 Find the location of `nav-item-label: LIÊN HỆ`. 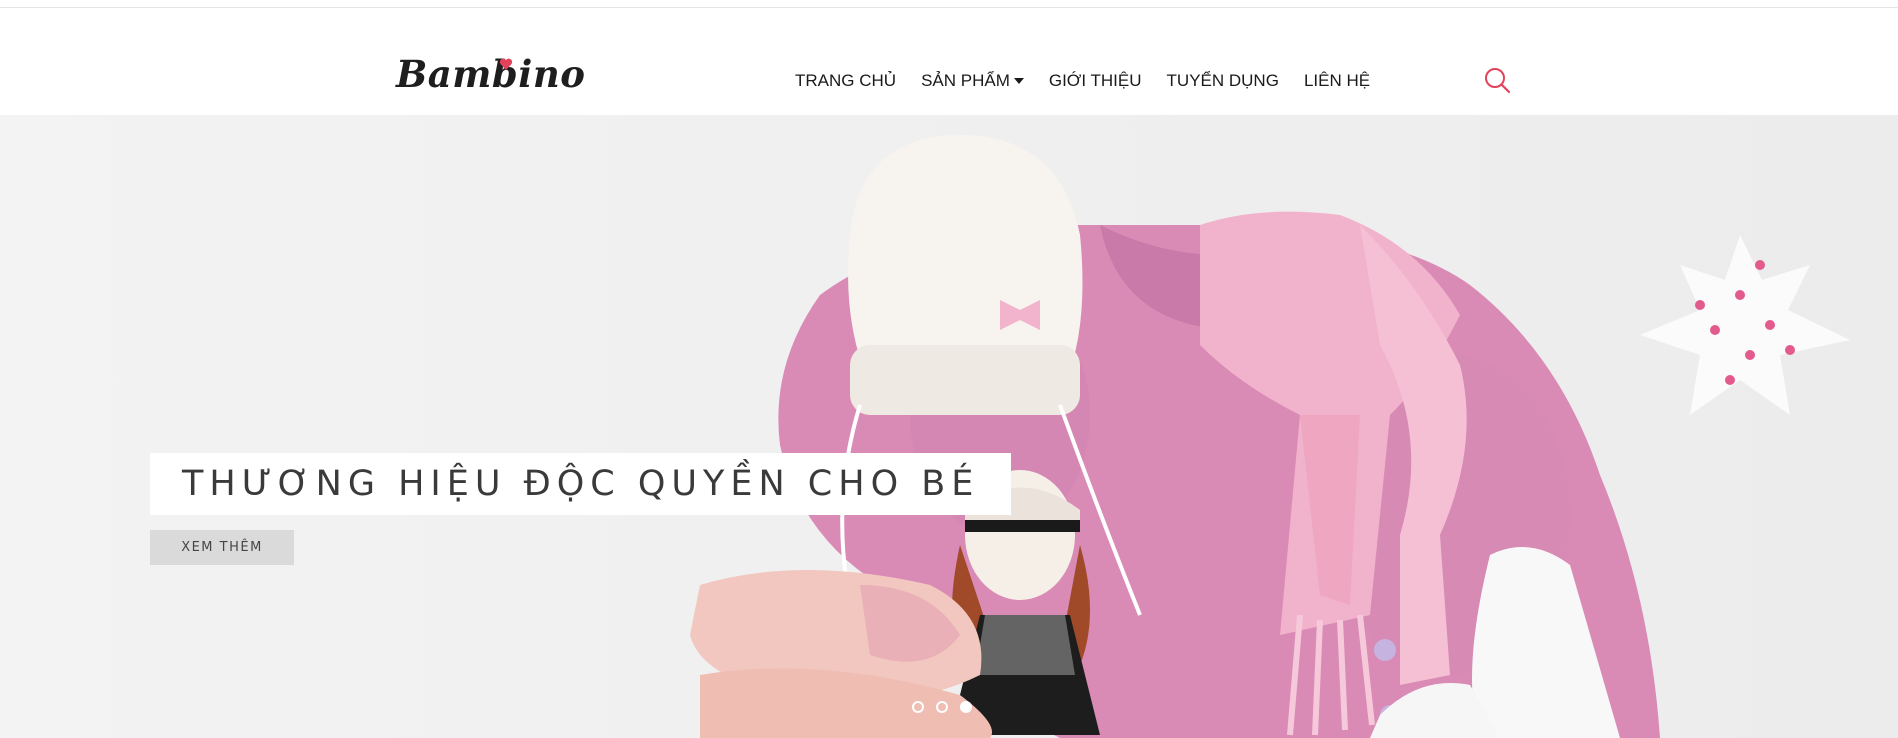

nav-item-label: LIÊN HỆ is located at coordinates (1337, 80).